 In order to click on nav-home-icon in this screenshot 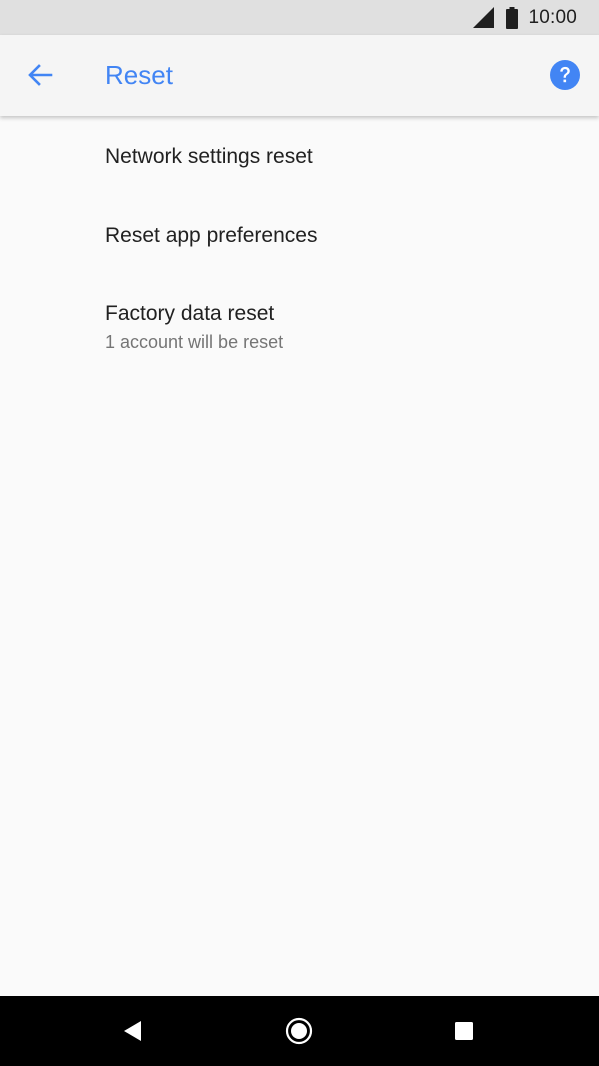, I will do `click(299, 1031)`.